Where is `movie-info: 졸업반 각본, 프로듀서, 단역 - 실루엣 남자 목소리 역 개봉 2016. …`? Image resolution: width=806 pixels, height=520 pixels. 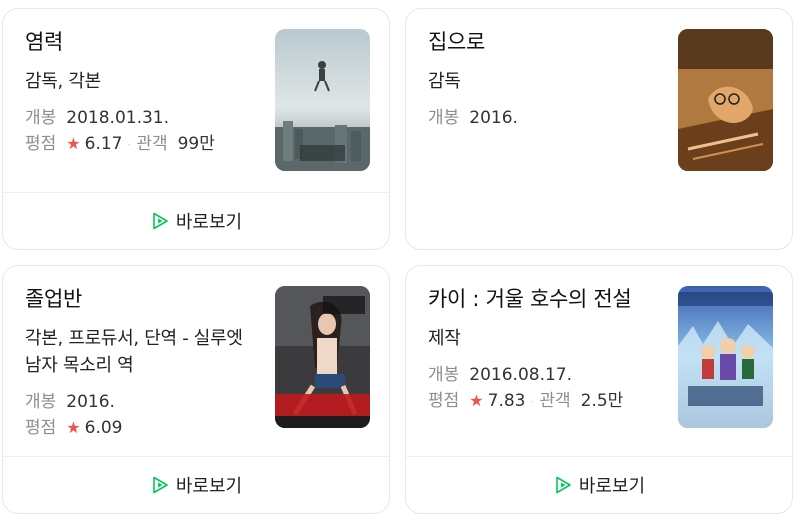
movie-info: 졸업반 각본, 프로듀서, 단역 - 실루엣 남자 목소리 역 개봉 2016. … is located at coordinates (143, 362).